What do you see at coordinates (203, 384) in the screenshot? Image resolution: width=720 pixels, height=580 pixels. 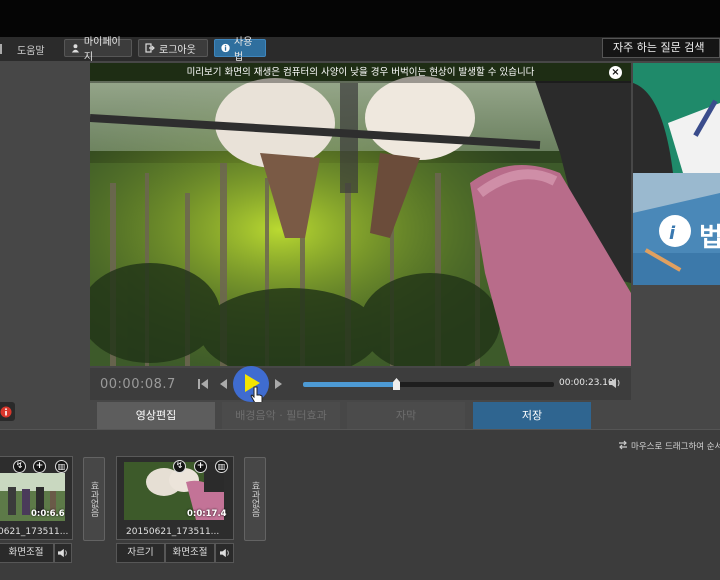 I see `skip-to-start-icon` at bounding box center [203, 384].